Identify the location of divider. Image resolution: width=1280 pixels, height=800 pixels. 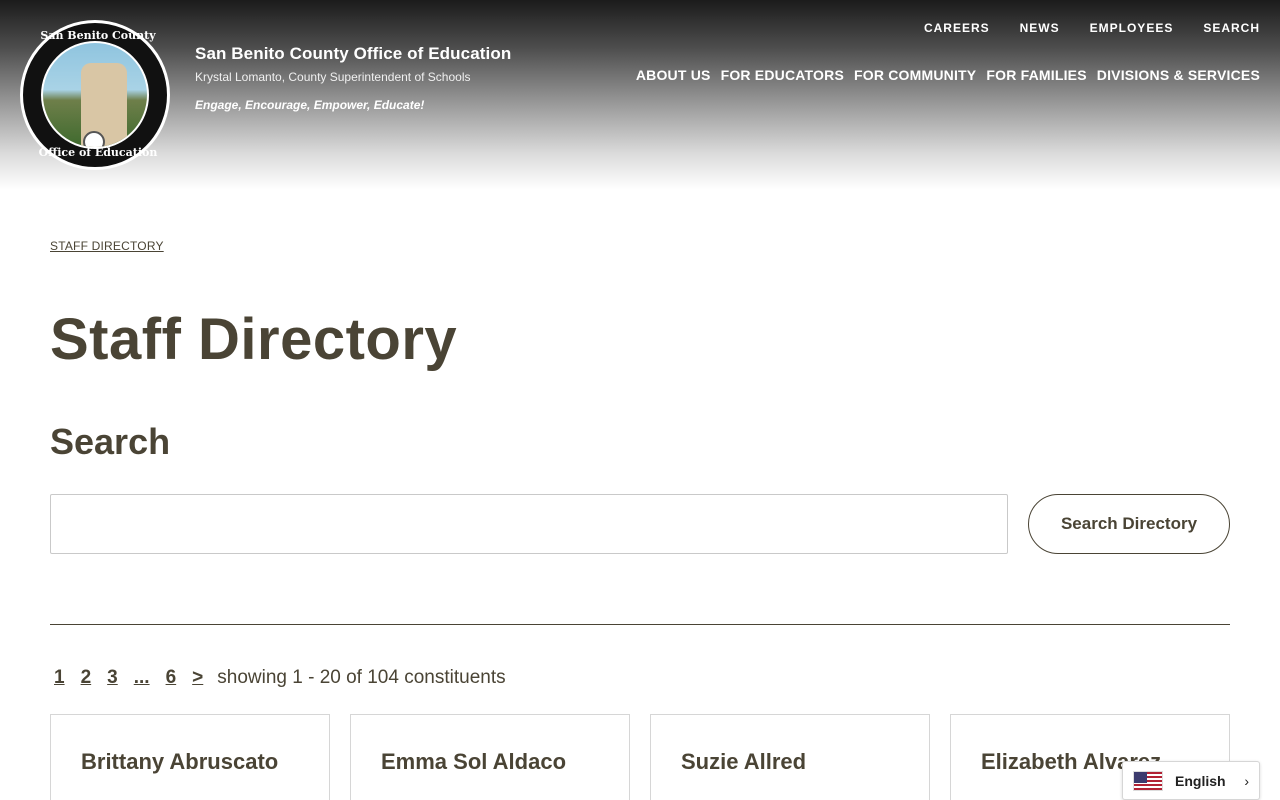
(640, 624).